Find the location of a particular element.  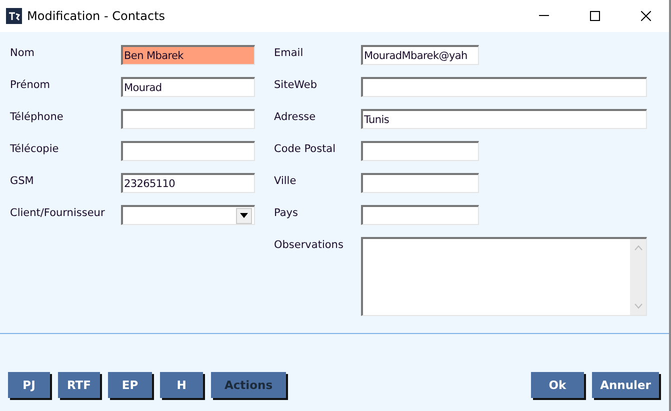

input-field: Tunis is located at coordinates (504, 119).